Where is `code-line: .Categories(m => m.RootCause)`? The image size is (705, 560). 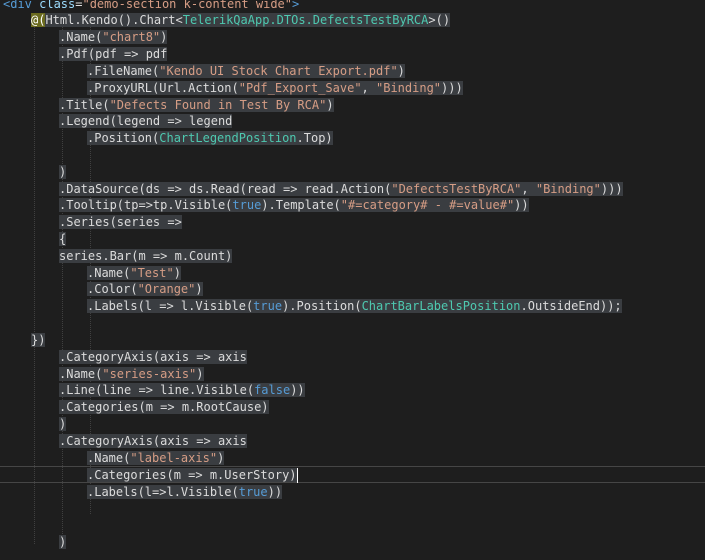
code-line: .Categories(m => m.RootCause) is located at coordinates (164, 407).